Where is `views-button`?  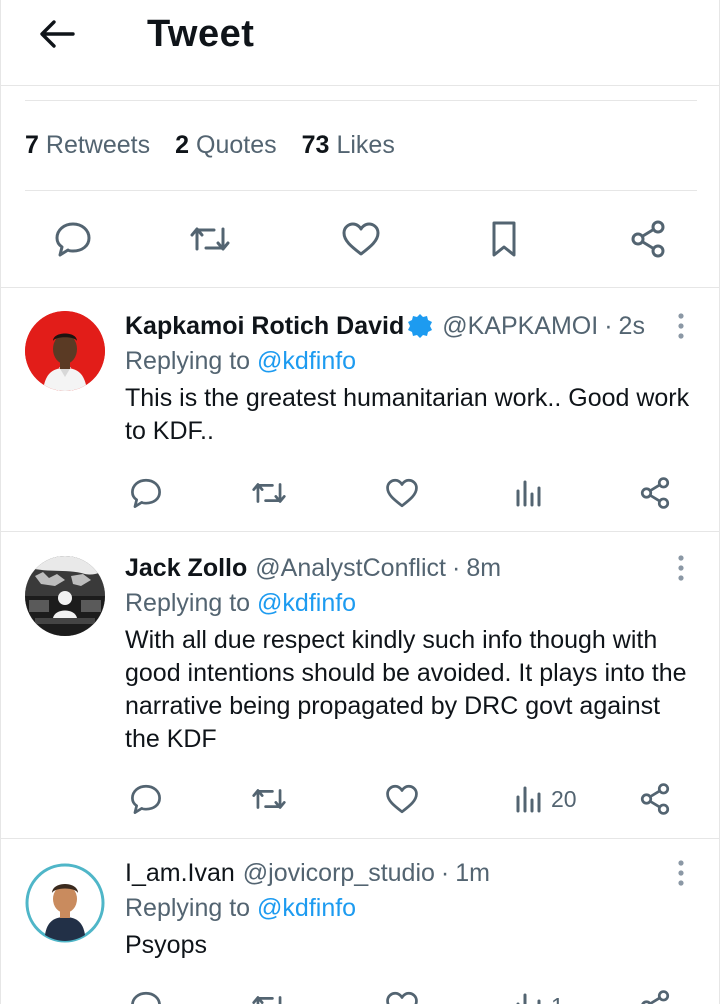 views-button is located at coordinates (532, 493).